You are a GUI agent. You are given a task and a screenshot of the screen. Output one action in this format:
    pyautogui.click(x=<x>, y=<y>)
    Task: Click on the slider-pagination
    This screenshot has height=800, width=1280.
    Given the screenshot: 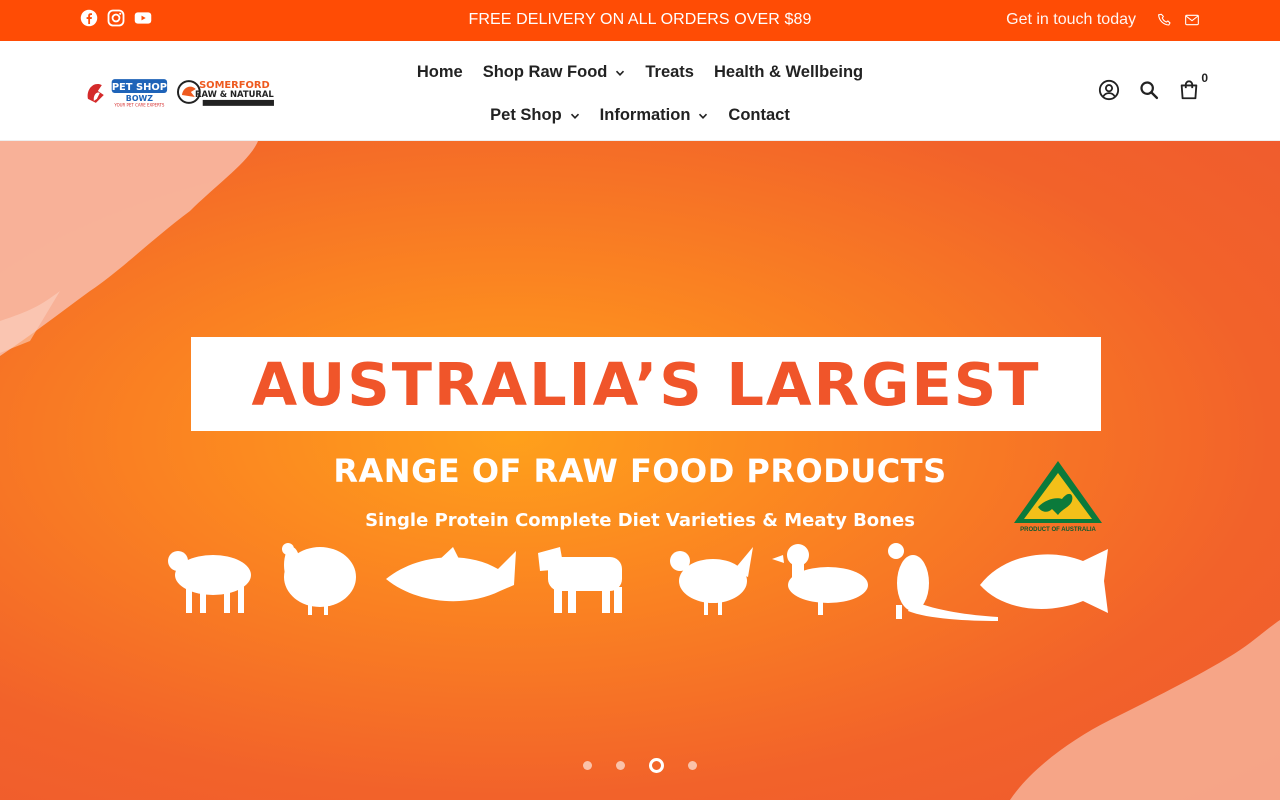 What is the action you would take?
    pyautogui.click(x=640, y=765)
    